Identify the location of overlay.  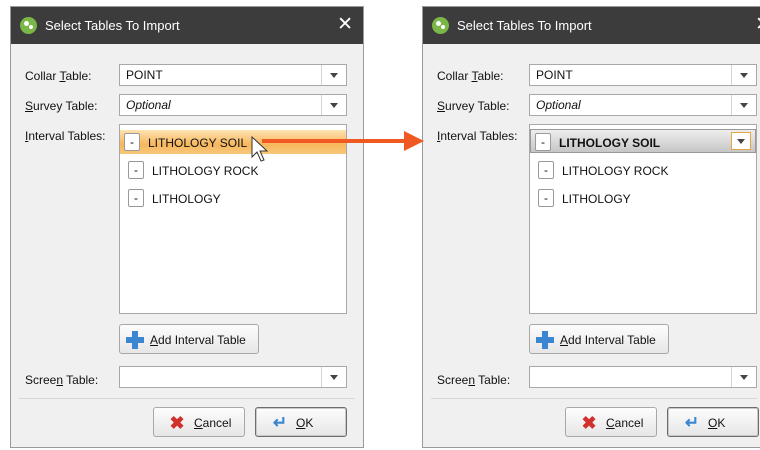
(337, 146).